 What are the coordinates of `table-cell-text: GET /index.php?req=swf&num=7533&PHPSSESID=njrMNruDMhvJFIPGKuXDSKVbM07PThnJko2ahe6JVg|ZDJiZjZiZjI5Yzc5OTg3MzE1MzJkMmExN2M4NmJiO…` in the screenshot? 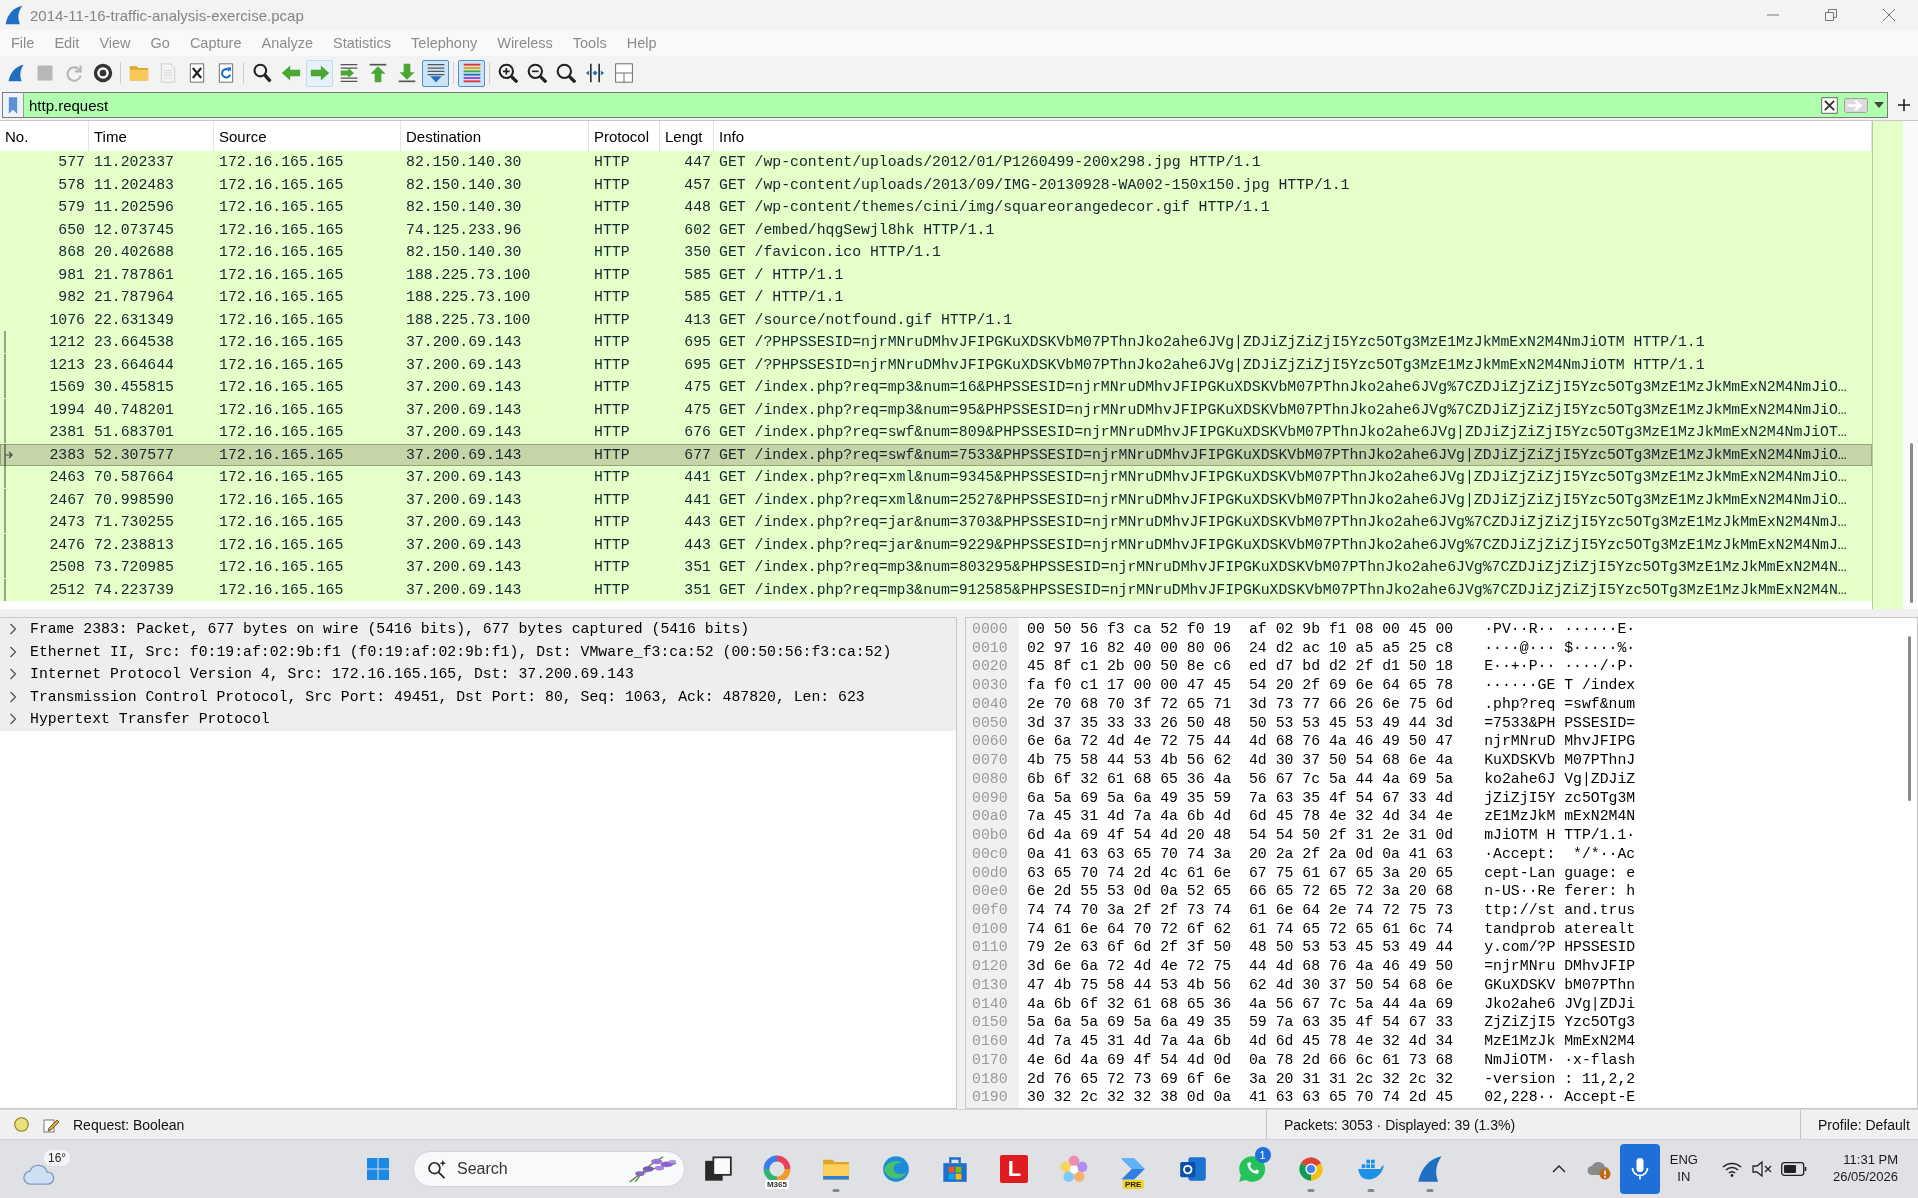 It's located at (1283, 454).